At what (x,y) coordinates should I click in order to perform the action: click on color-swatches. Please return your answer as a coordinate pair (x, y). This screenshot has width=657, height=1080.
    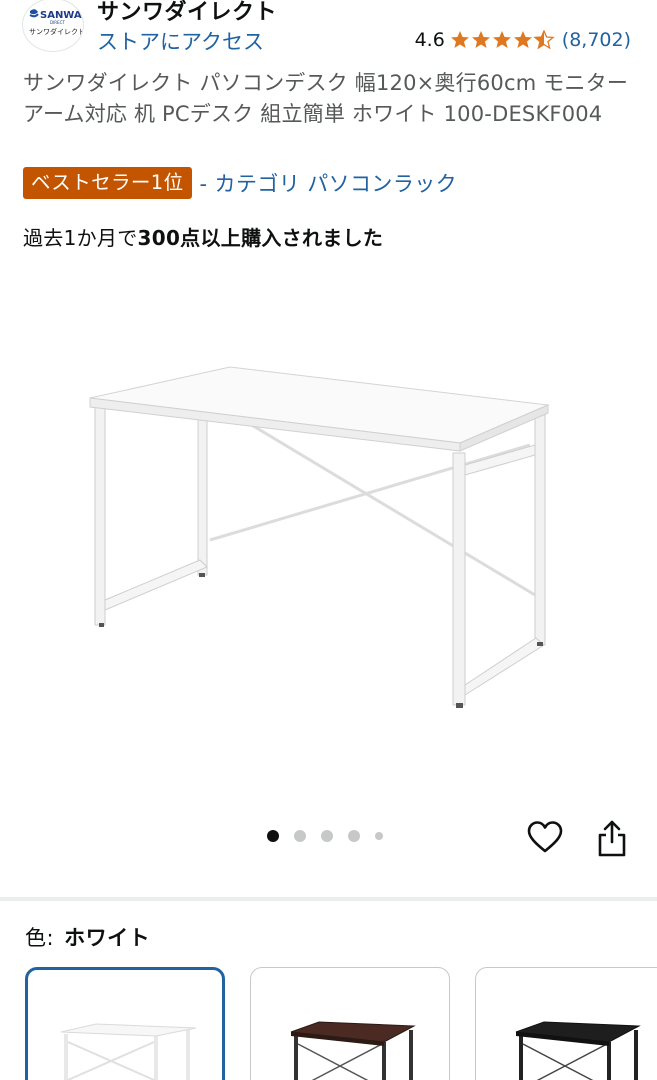
    Looking at the image, I should click on (341, 1023).